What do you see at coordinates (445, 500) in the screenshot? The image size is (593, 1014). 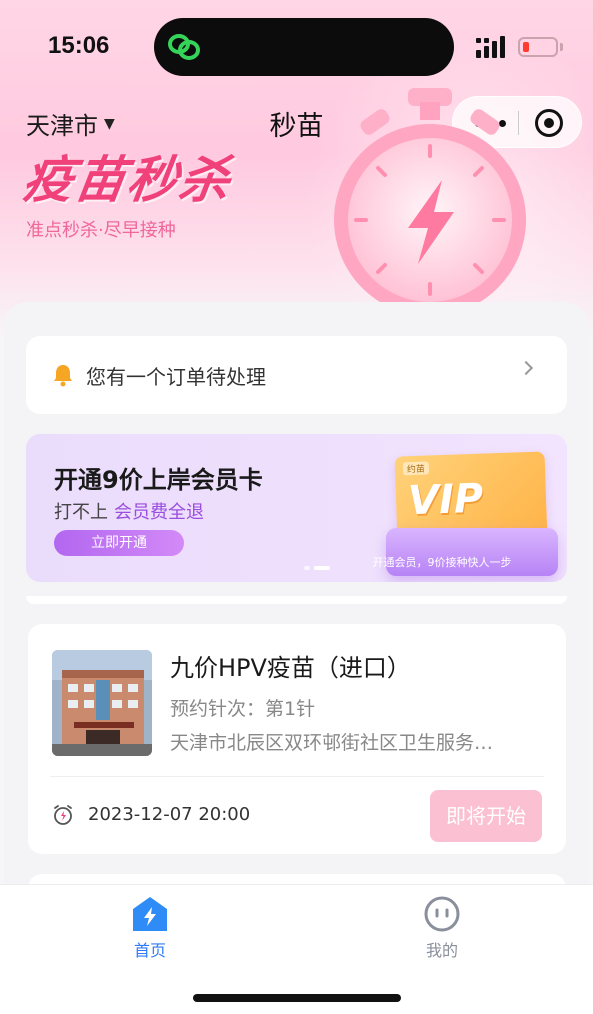 I see `vip-ticket-word: VIP` at bounding box center [445, 500].